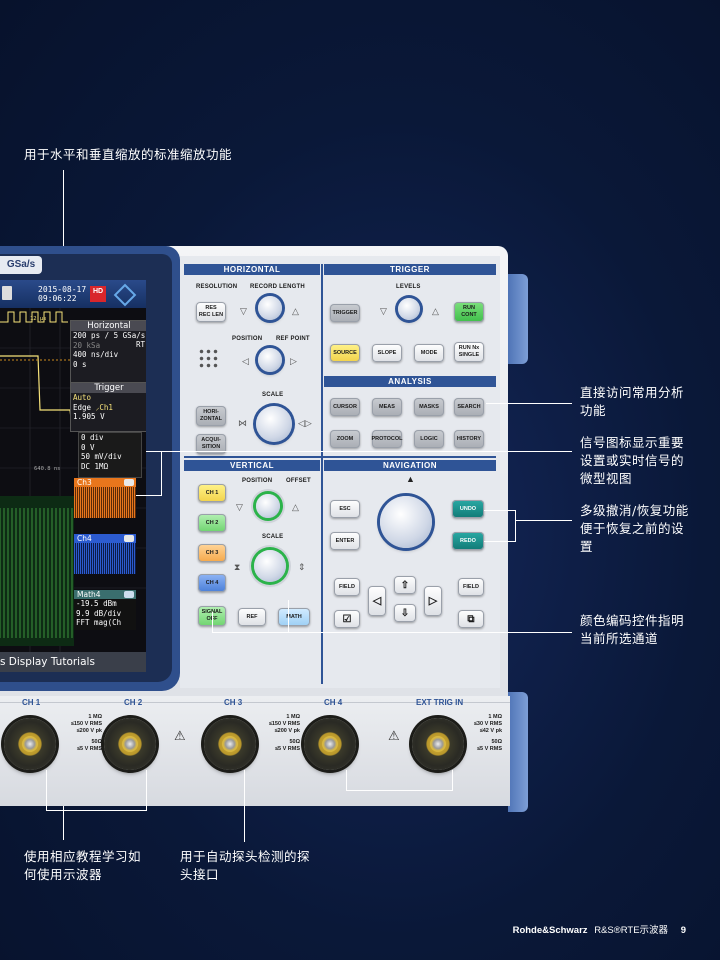  I want to click on horizontal-section-header: HORIZONTAL, so click(252, 269).